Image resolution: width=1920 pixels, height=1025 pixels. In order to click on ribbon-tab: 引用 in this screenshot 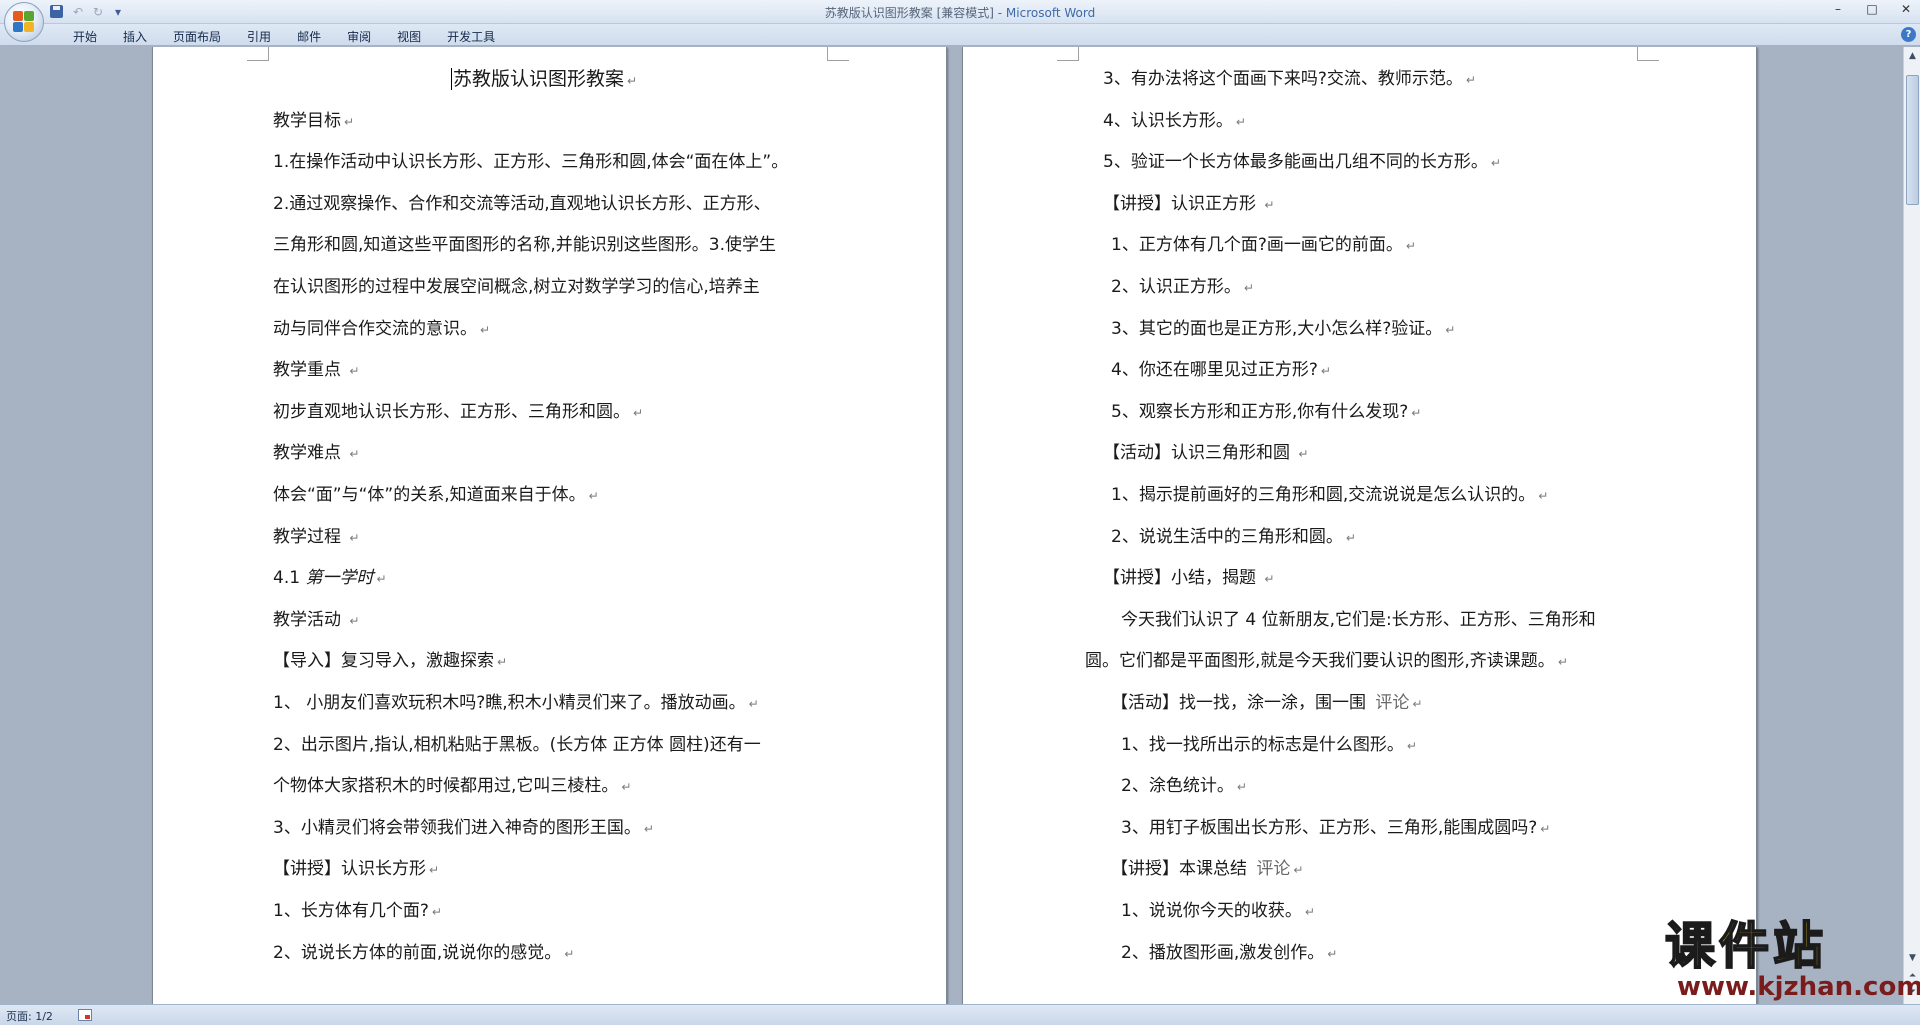, I will do `click(259, 36)`.